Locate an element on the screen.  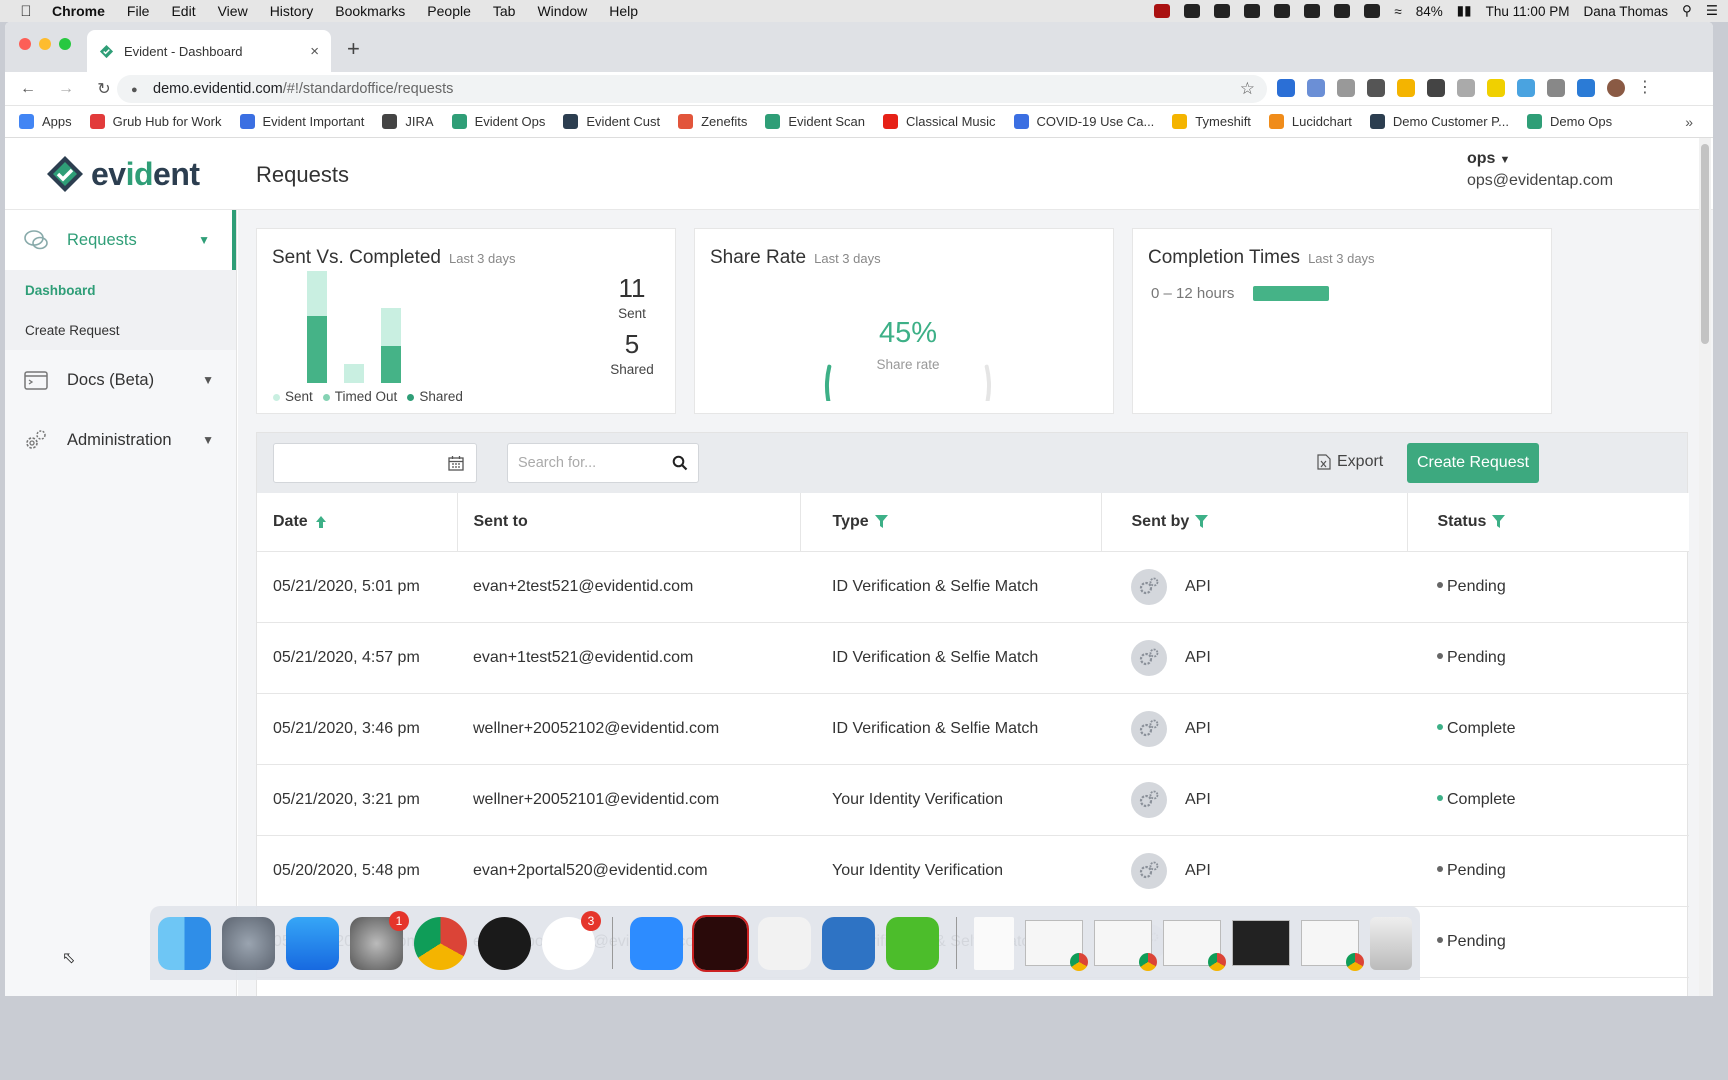
creative-cloud-tray-icon is located at coordinates (1312, 11).